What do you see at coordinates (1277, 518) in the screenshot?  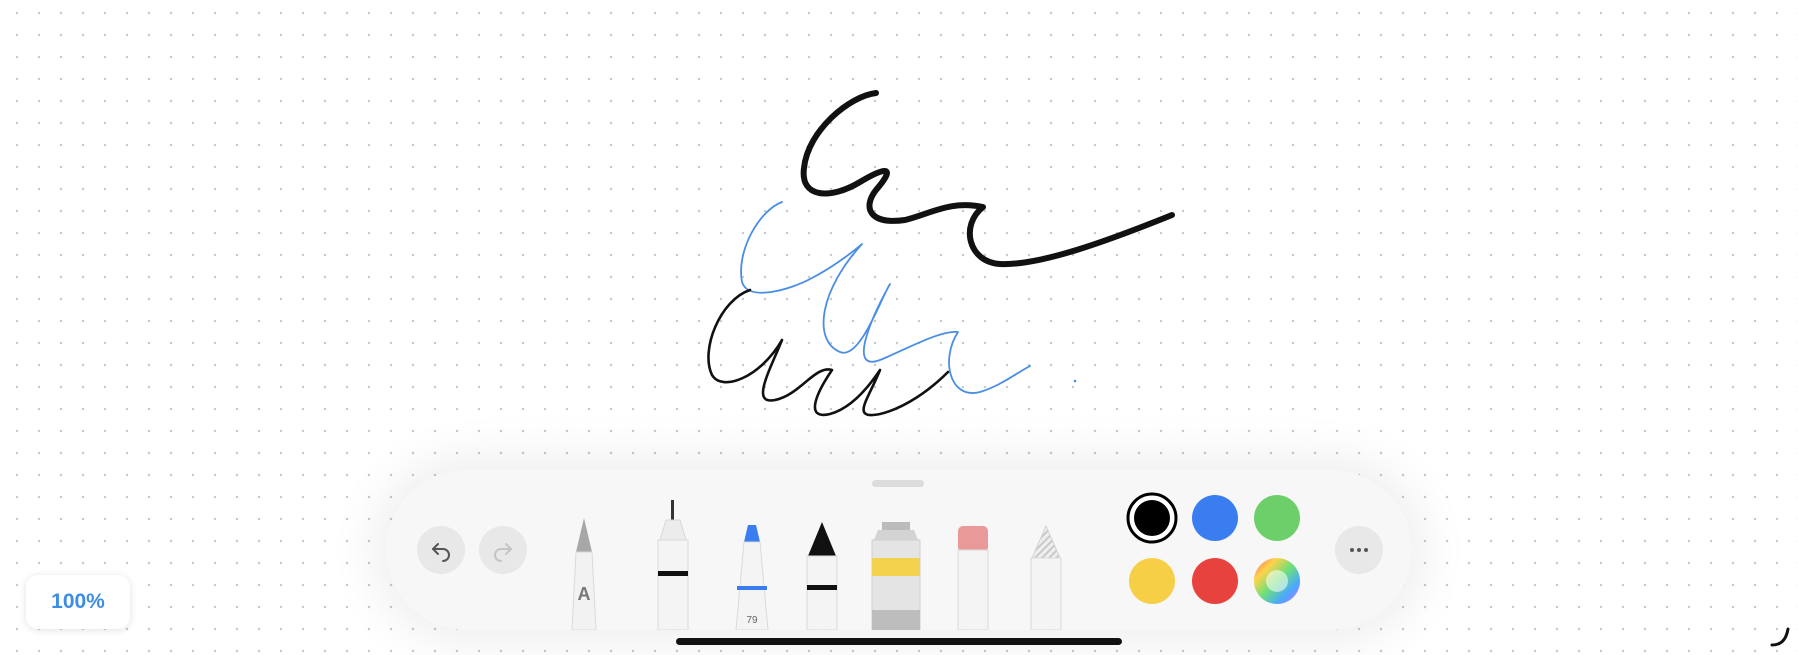 I see `color-swatch-green` at bounding box center [1277, 518].